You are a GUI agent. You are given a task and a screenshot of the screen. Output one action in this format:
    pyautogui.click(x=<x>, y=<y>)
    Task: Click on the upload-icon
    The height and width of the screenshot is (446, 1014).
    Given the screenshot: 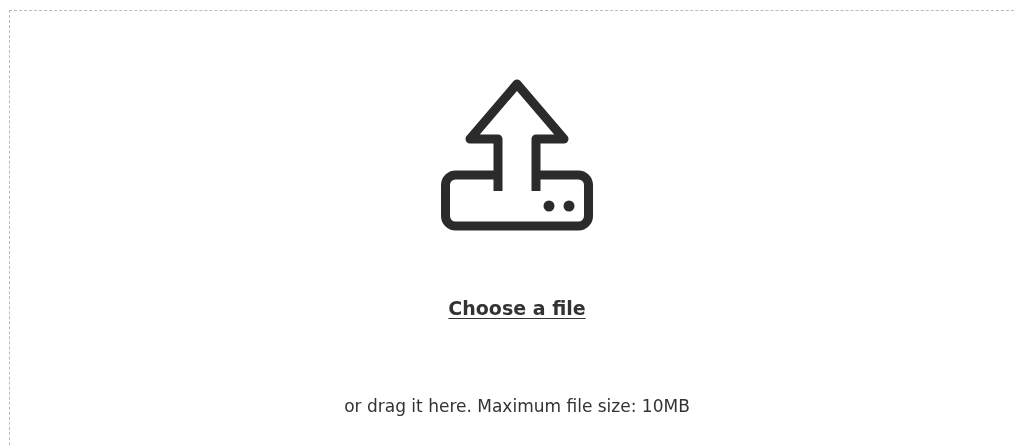 What is the action you would take?
    pyautogui.click(x=517, y=154)
    